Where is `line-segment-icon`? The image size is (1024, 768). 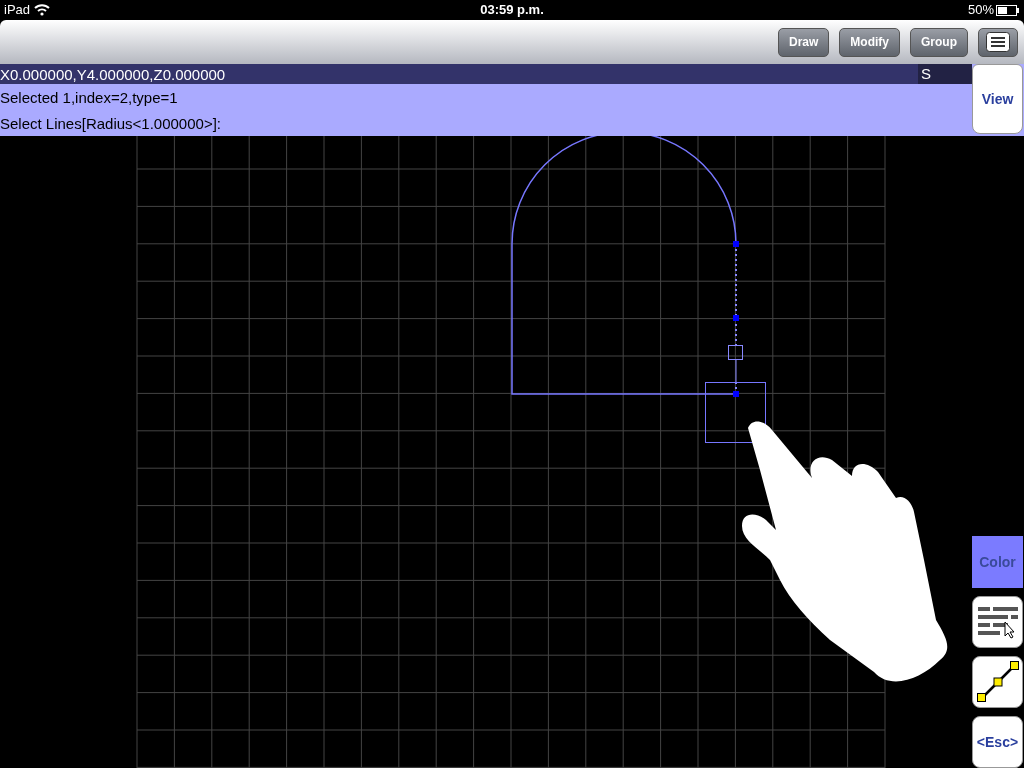 line-segment-icon is located at coordinates (997, 682).